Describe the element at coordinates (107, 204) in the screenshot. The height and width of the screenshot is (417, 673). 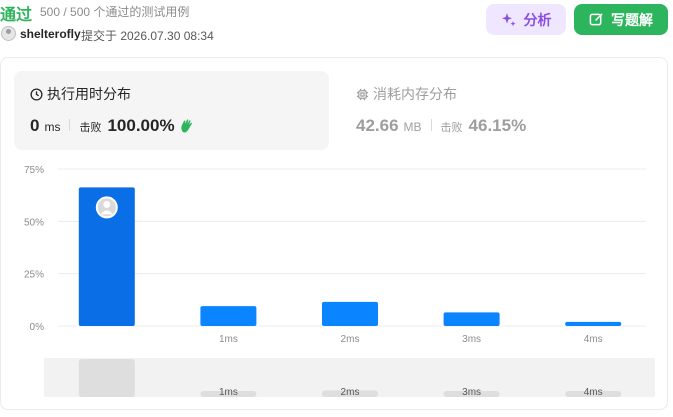
I see `avatar-head` at that location.